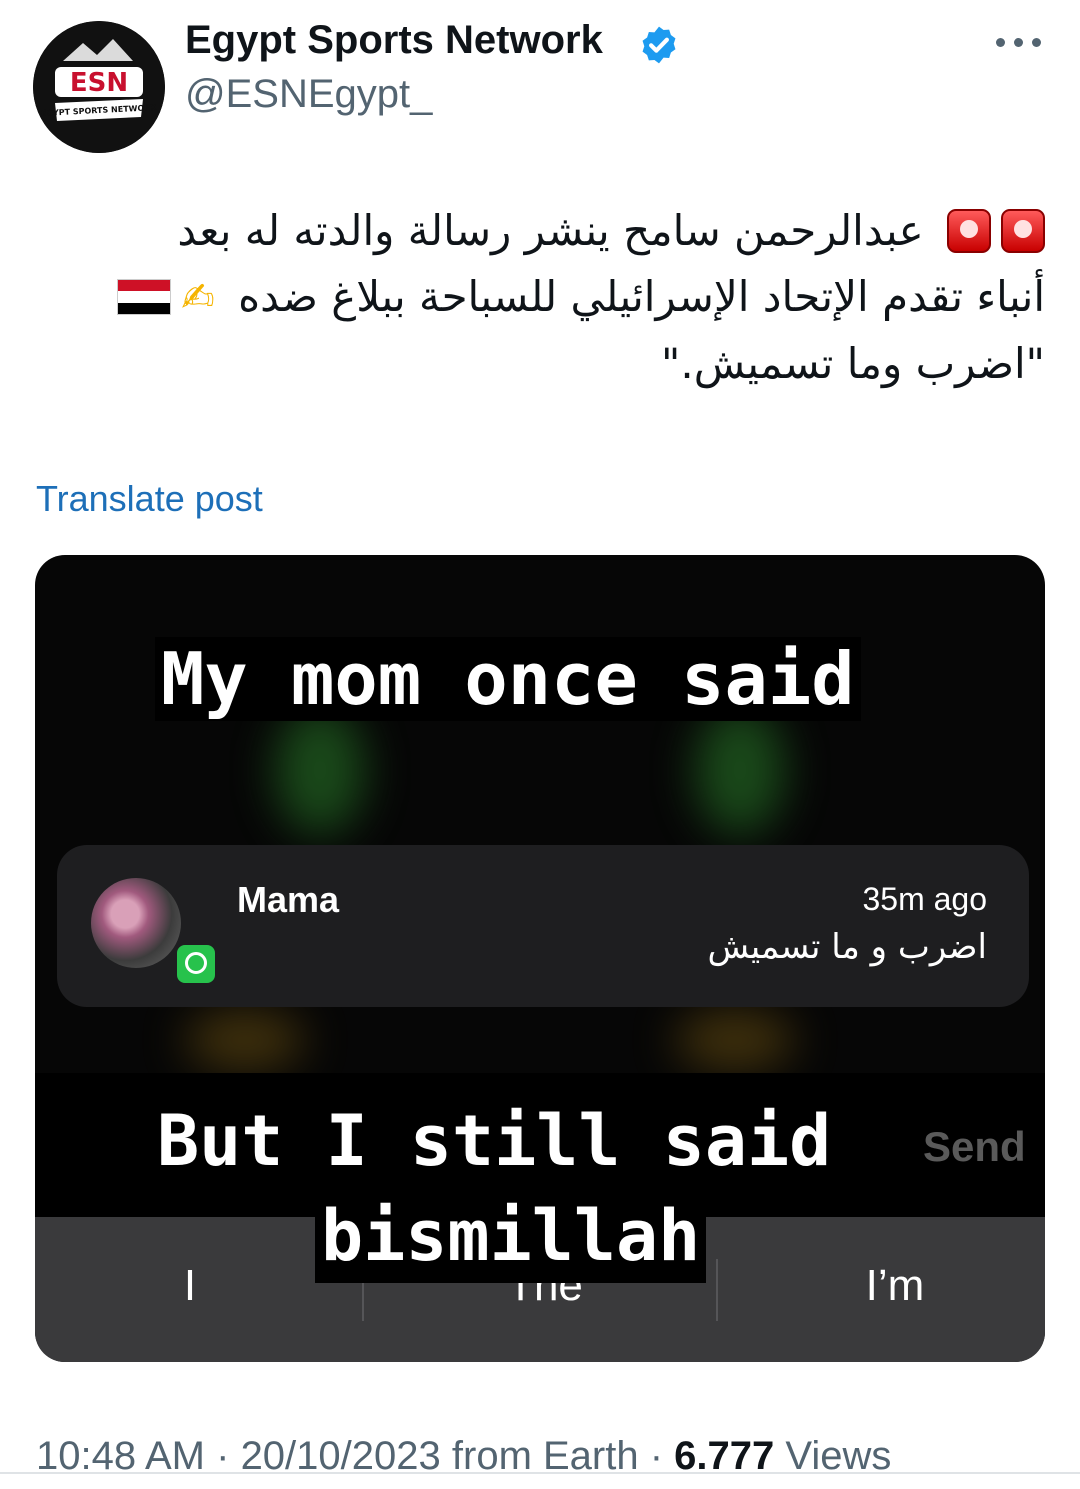 The width and height of the screenshot is (1080, 1489). Describe the element at coordinates (974, 1146) in the screenshot. I see `send-label: Send` at that location.